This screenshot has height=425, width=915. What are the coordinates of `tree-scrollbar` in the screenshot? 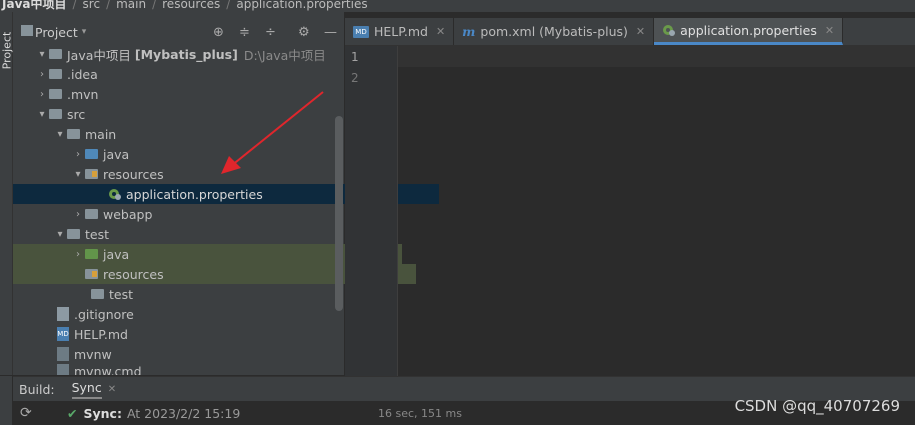 It's located at (339, 213).